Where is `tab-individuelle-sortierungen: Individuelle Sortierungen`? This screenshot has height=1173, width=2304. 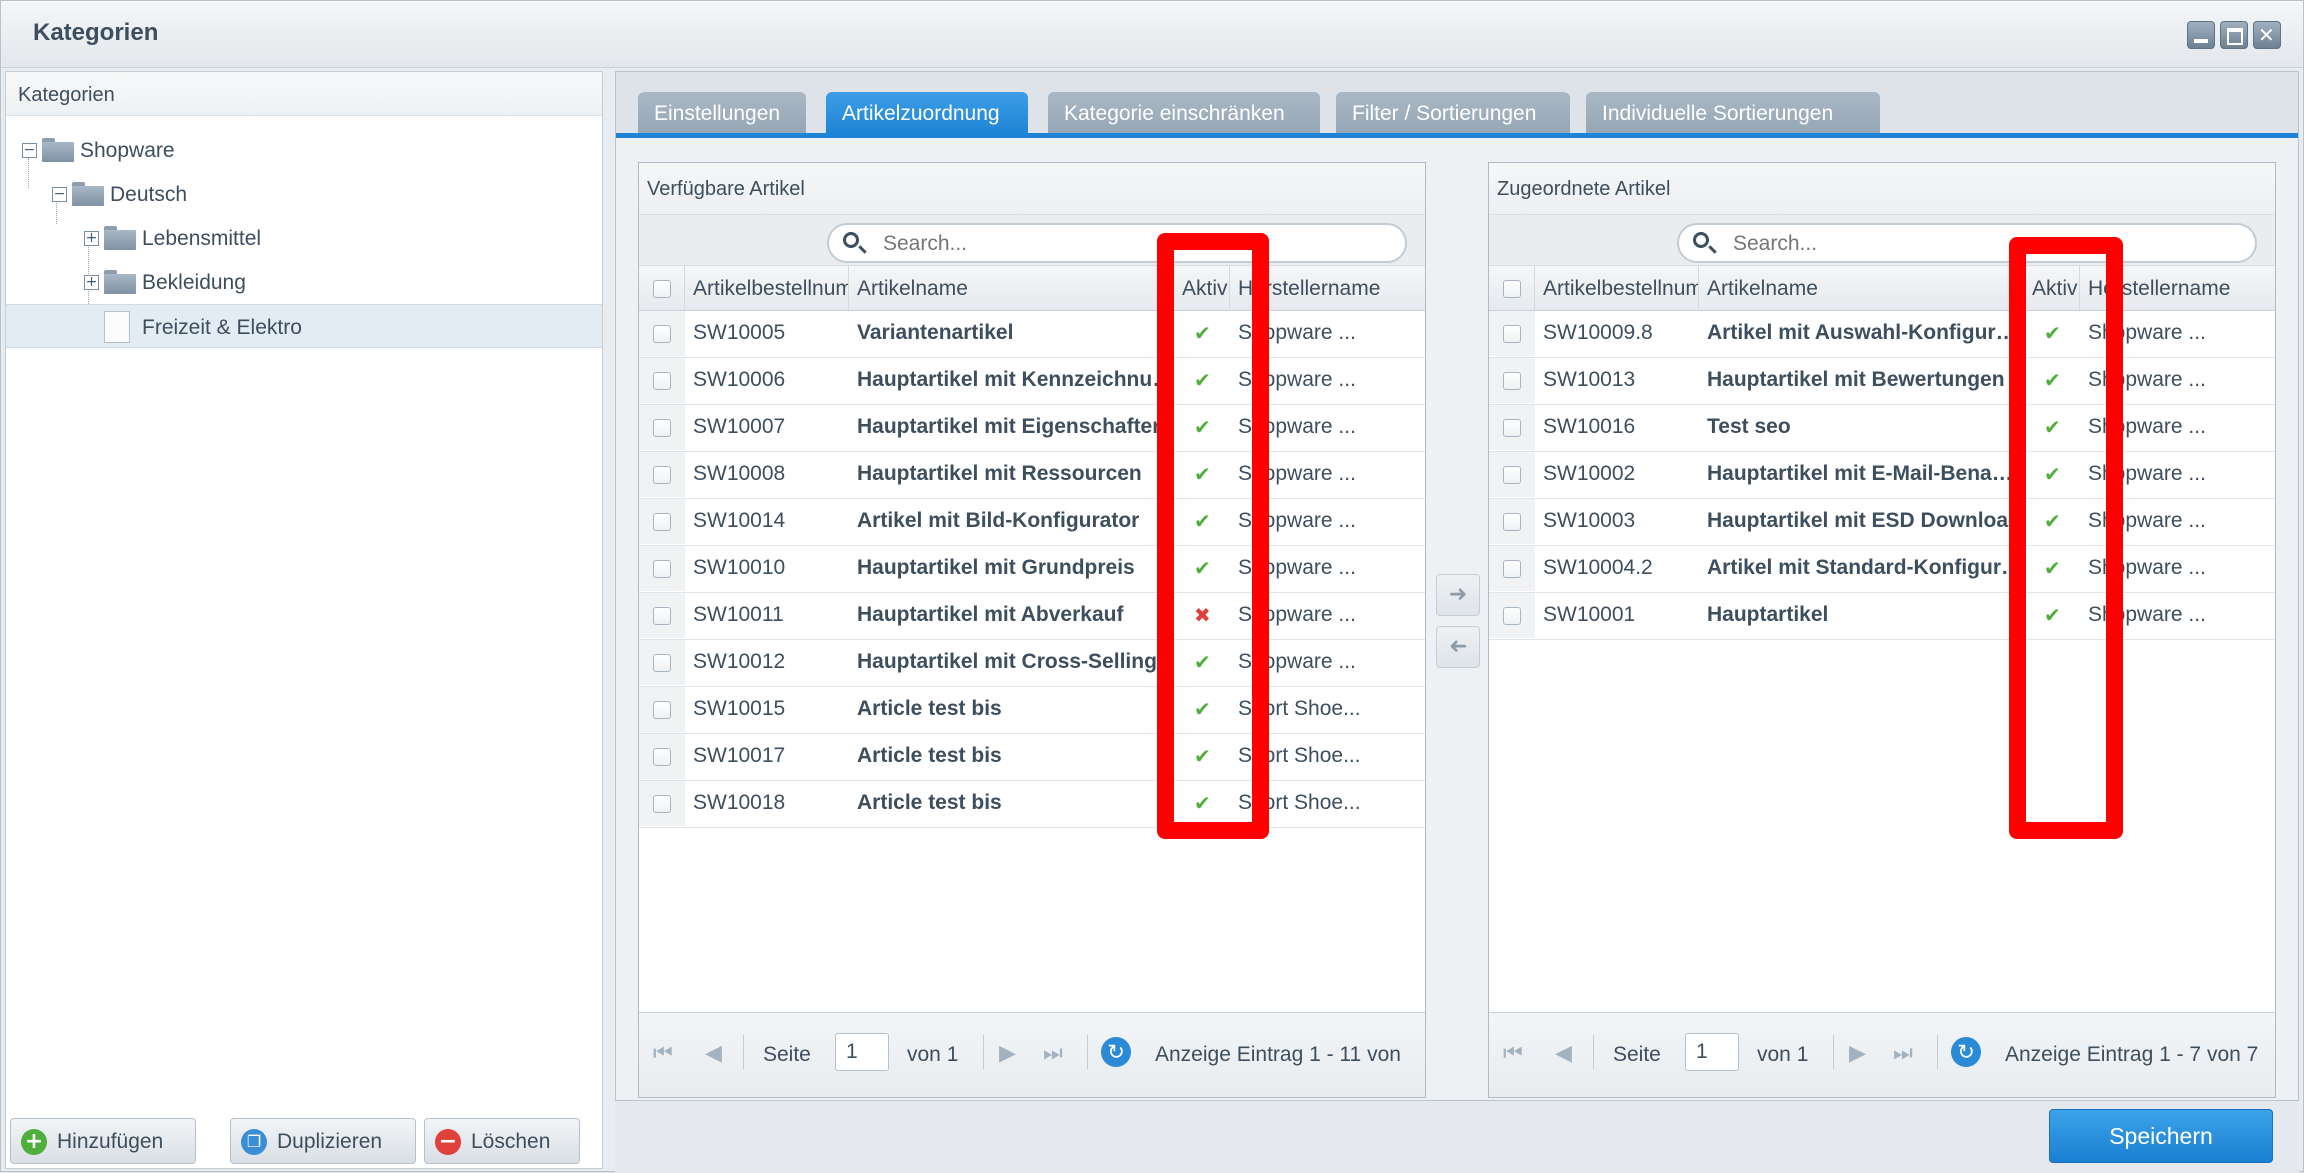
tab-individuelle-sortierungen: Individuelle Sortierungen is located at coordinates (1733, 113).